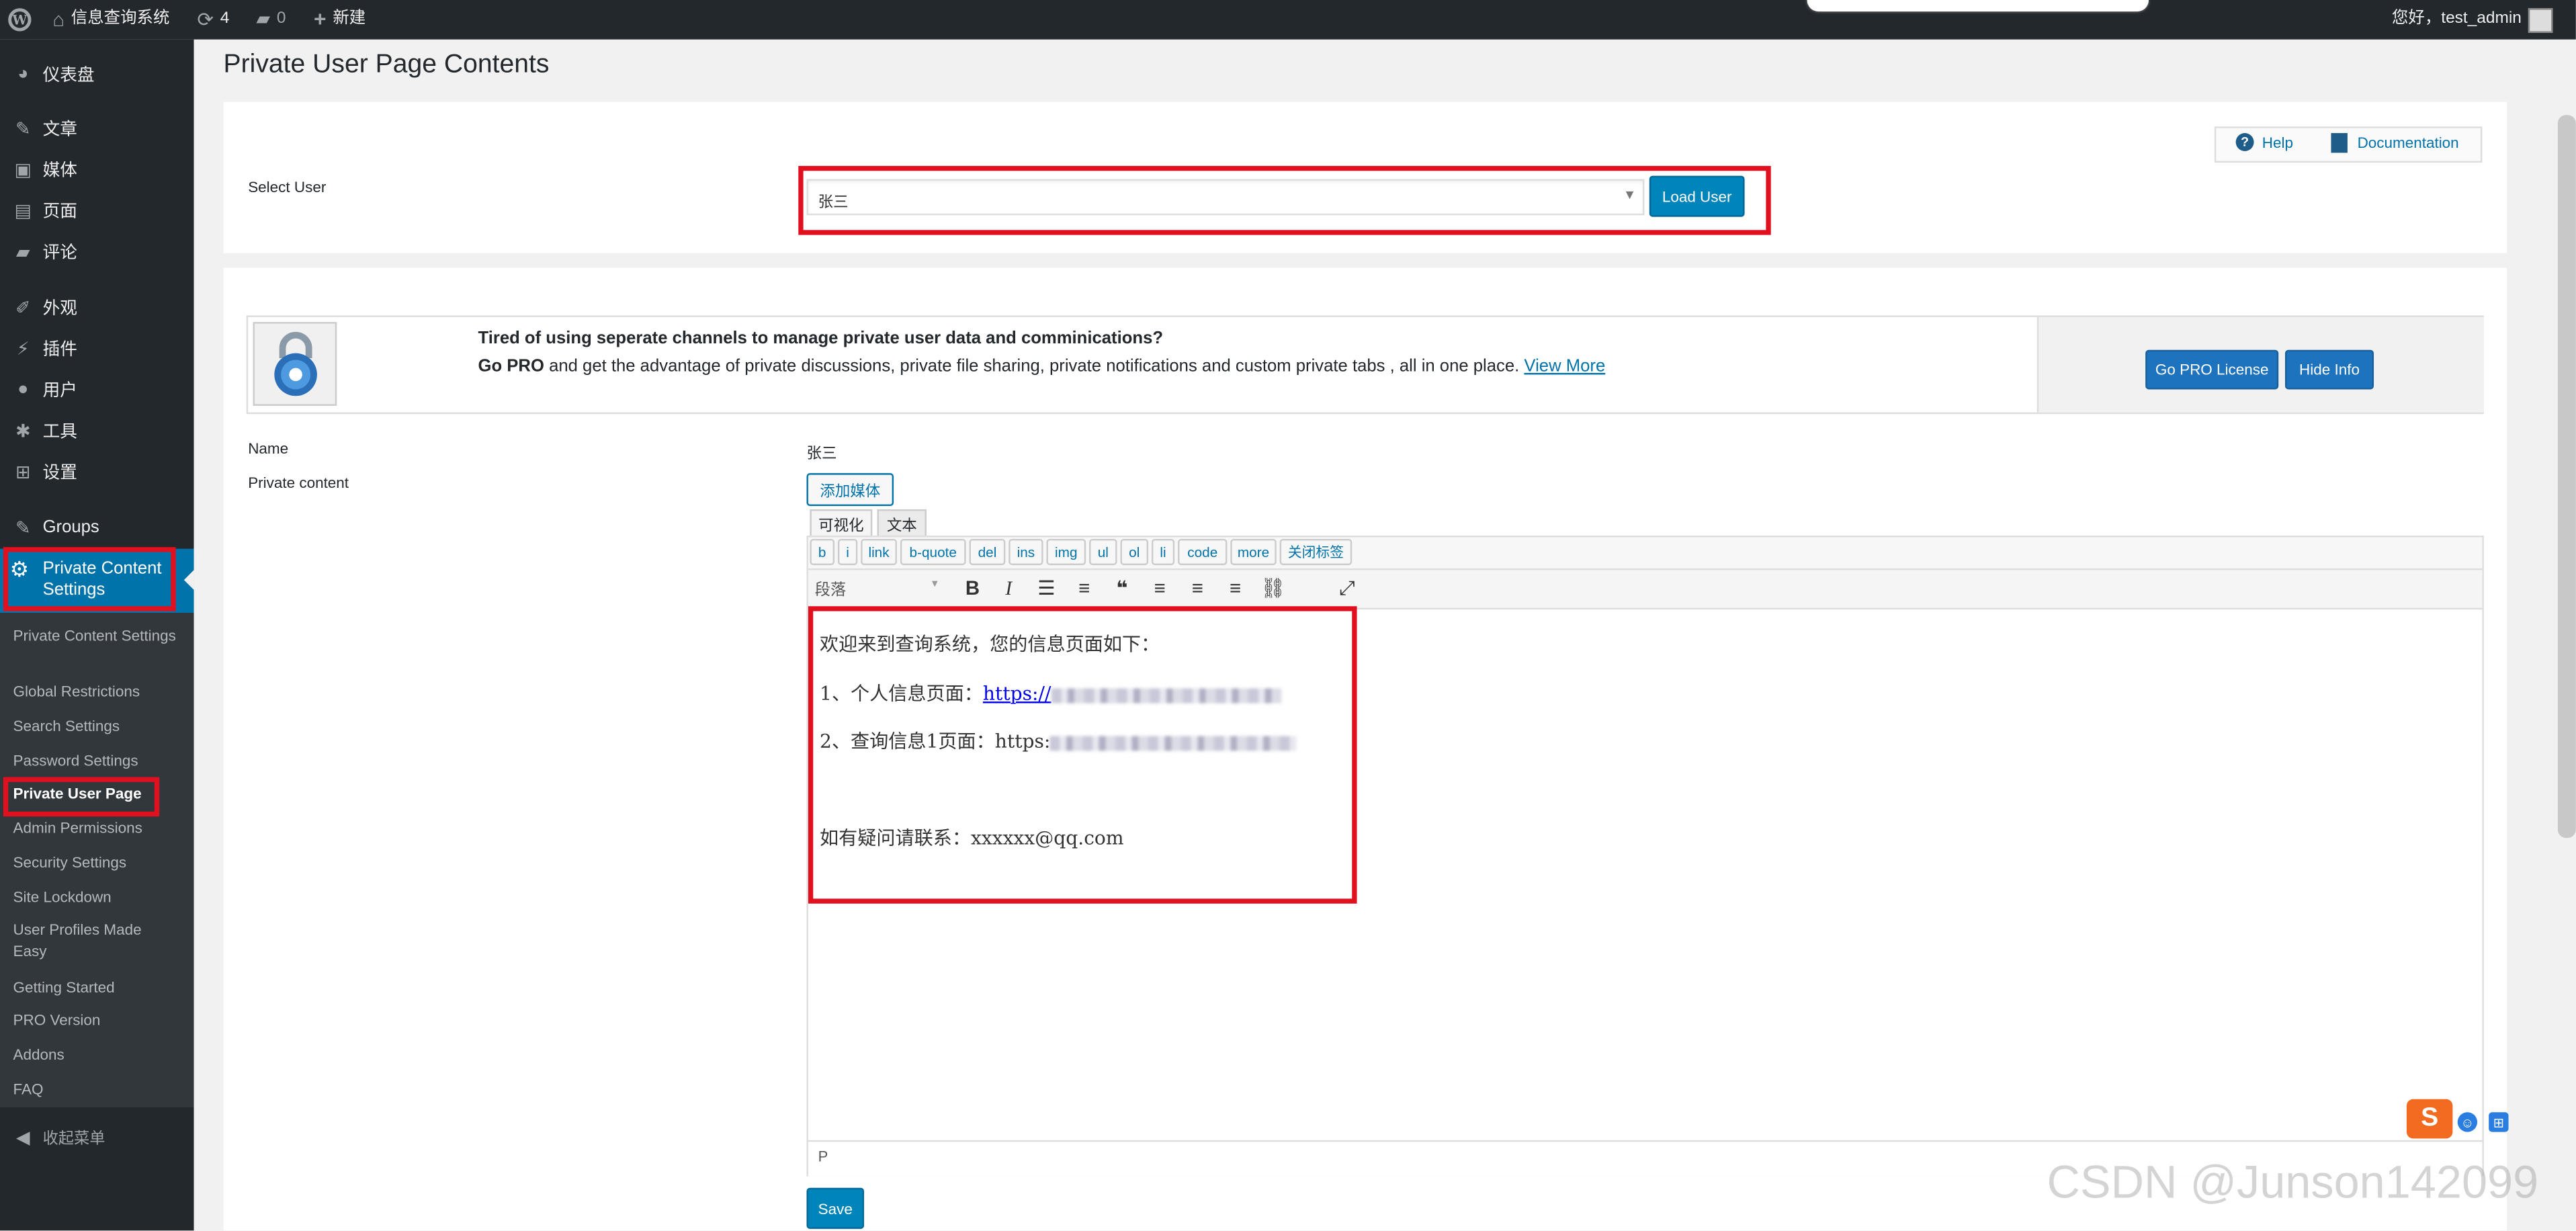 This screenshot has height=1231, width=2576. What do you see at coordinates (881, 589) in the screenshot?
I see `format-select: 段落 ▼` at bounding box center [881, 589].